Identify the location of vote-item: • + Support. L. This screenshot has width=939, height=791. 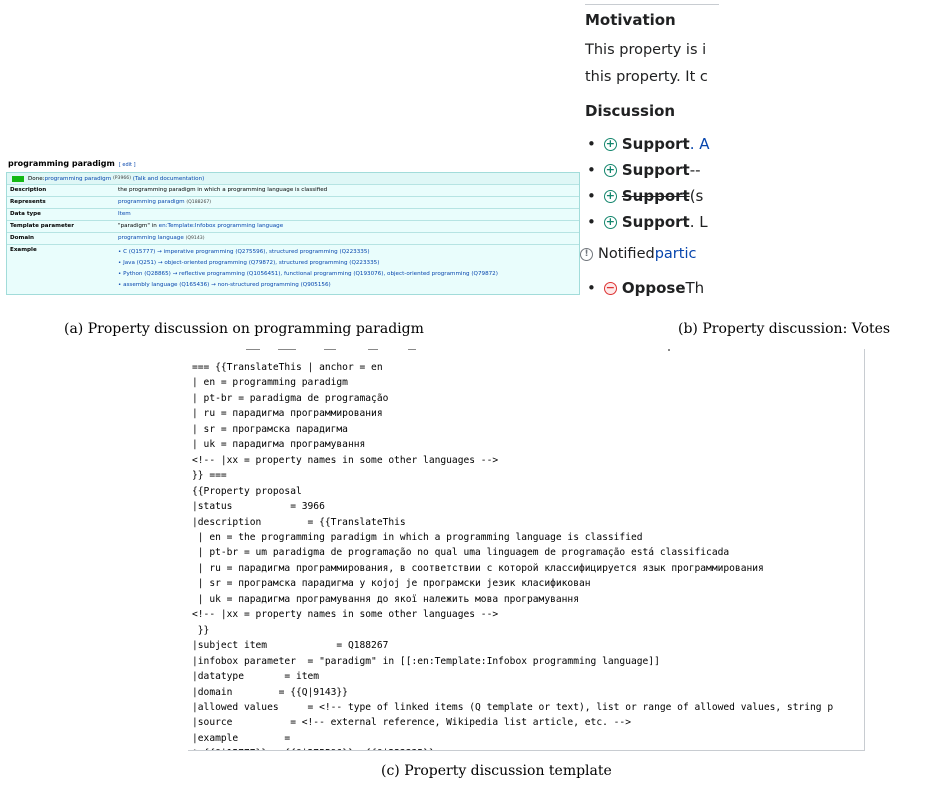
(647, 222).